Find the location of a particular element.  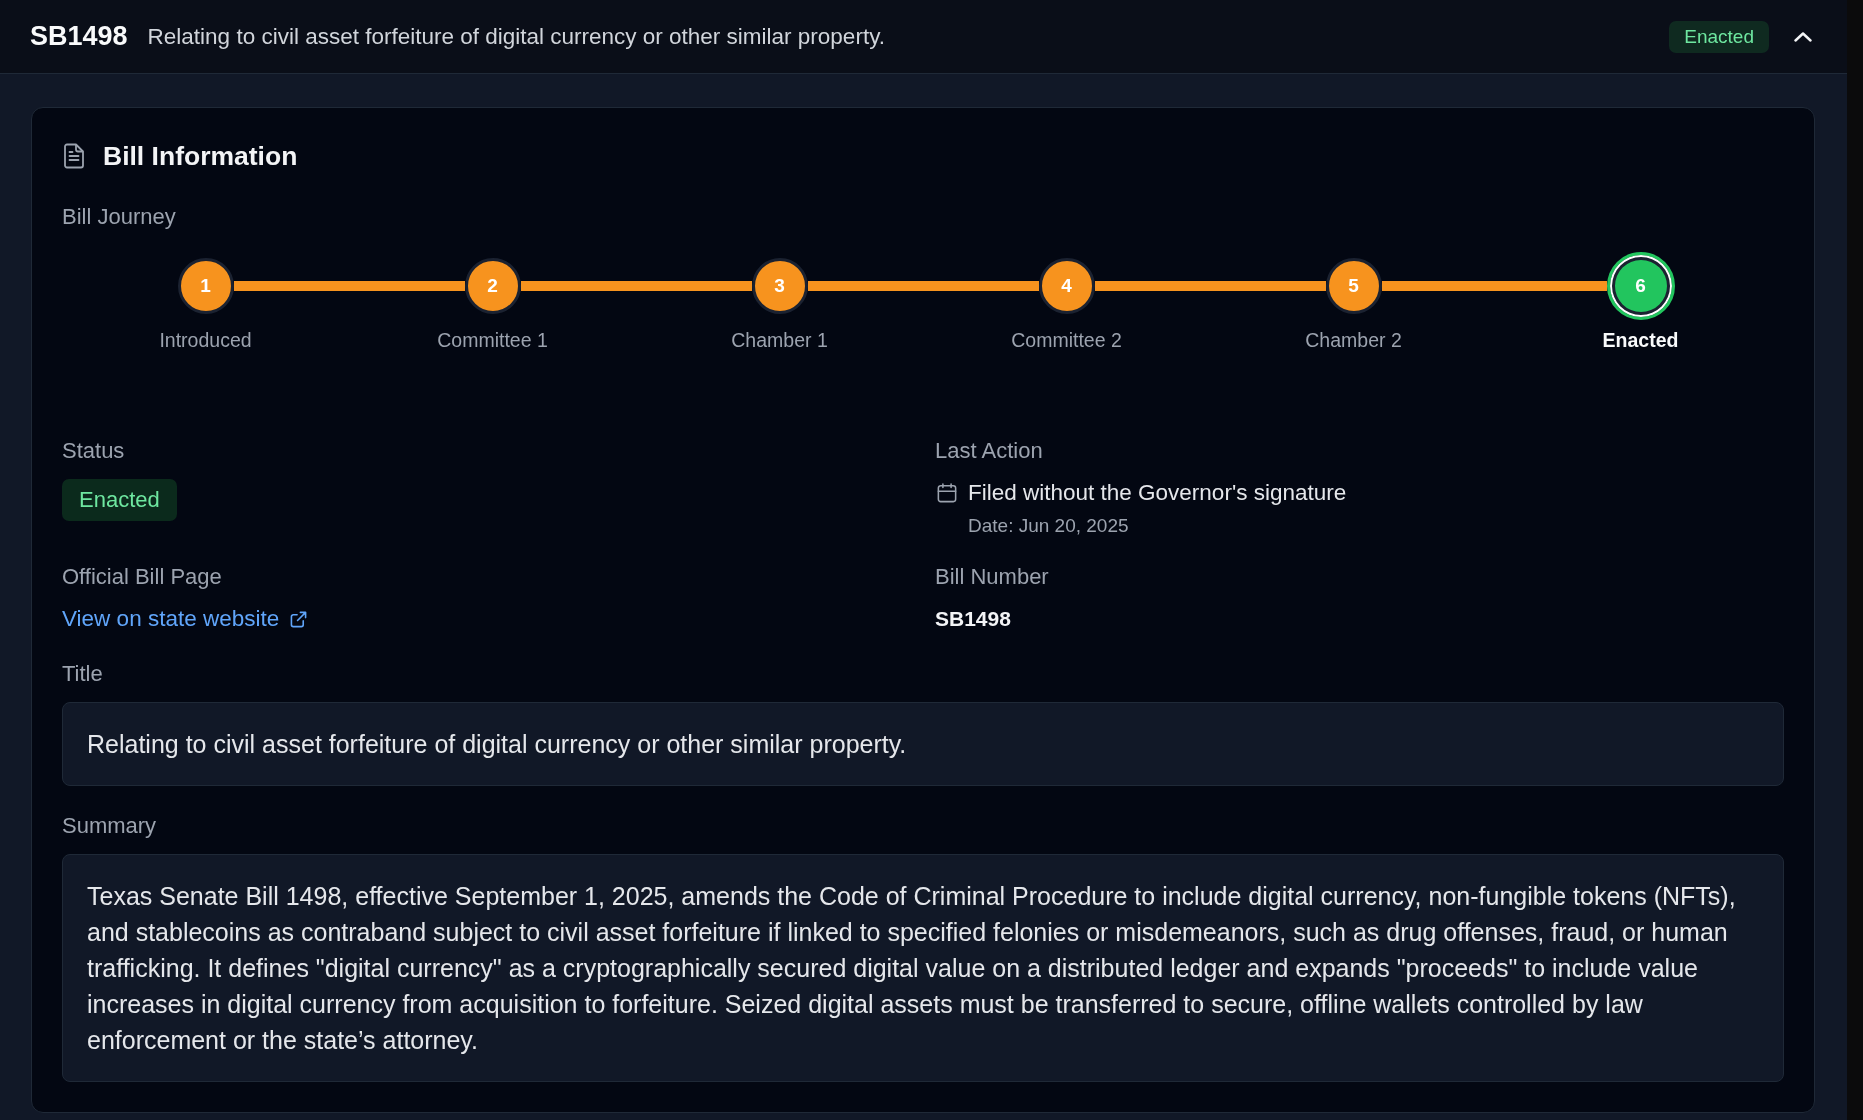

section-label: Bill Journey is located at coordinates (119, 217).